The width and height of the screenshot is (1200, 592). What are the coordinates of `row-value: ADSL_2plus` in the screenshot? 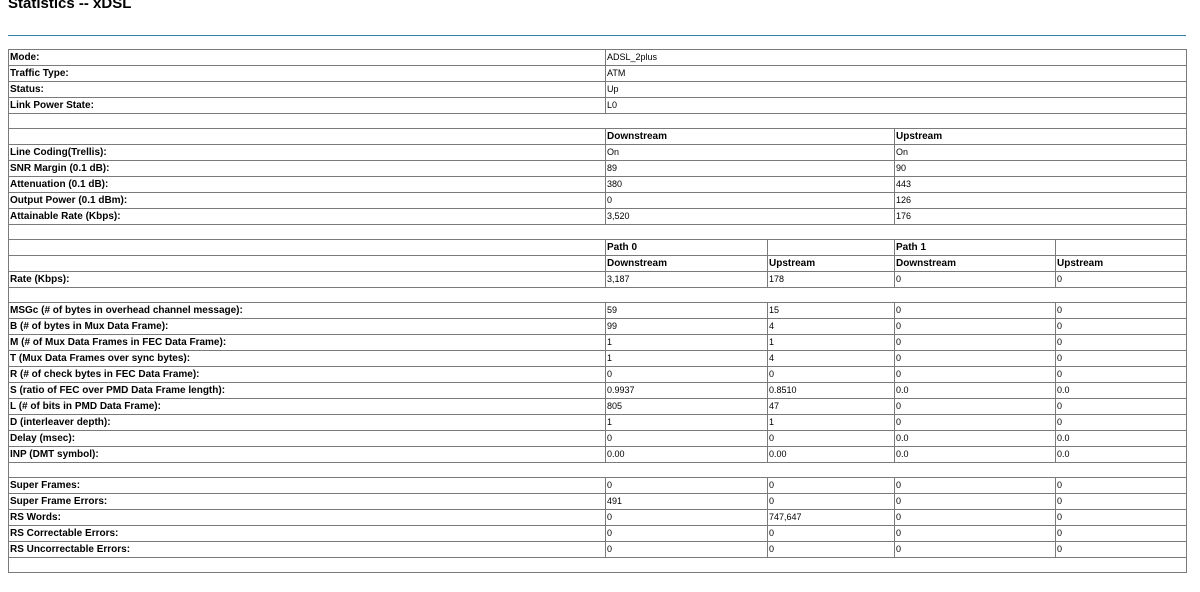 It's located at (896, 57).